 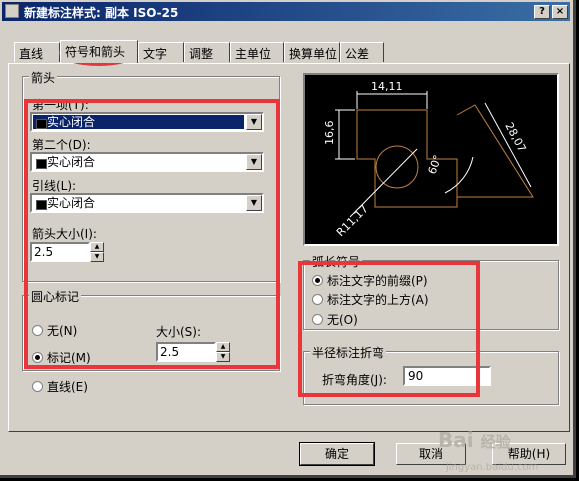 What do you see at coordinates (54, 186) in the screenshot?
I see `leader-arrow-label: 引线(L):` at bounding box center [54, 186].